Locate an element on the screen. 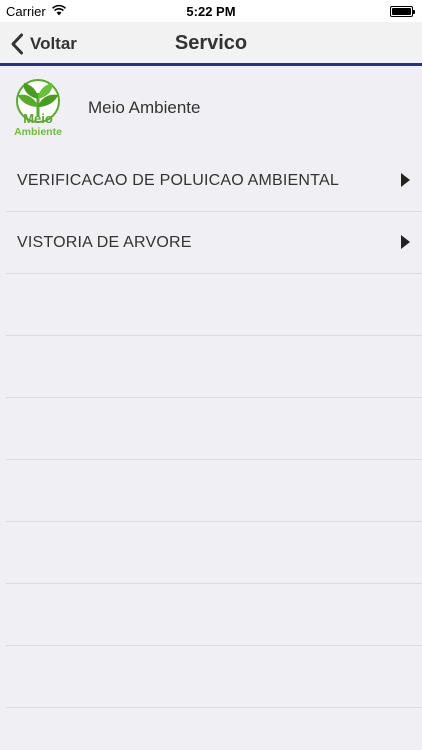  status-bar: Carrier 5:22 PM is located at coordinates (211, 11).